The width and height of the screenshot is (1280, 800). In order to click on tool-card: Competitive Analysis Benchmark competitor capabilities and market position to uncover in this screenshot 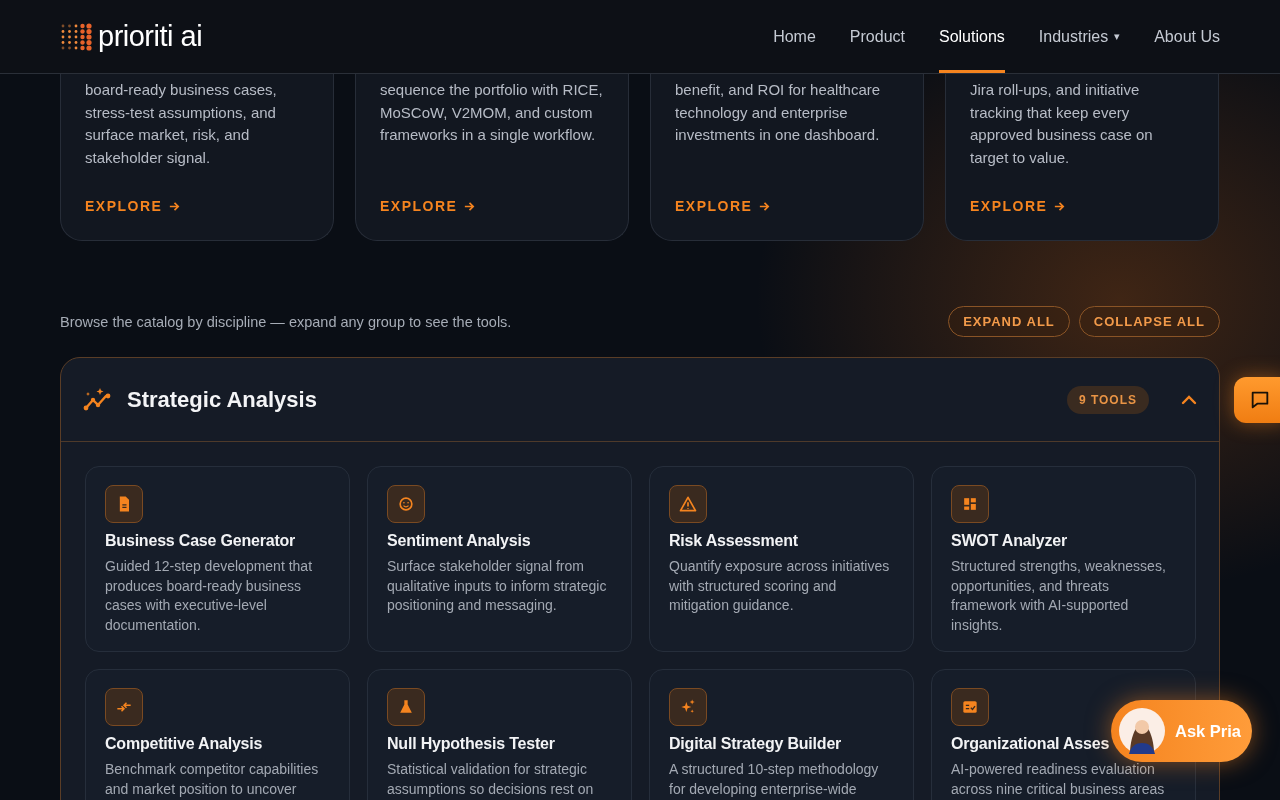, I will do `click(217, 734)`.